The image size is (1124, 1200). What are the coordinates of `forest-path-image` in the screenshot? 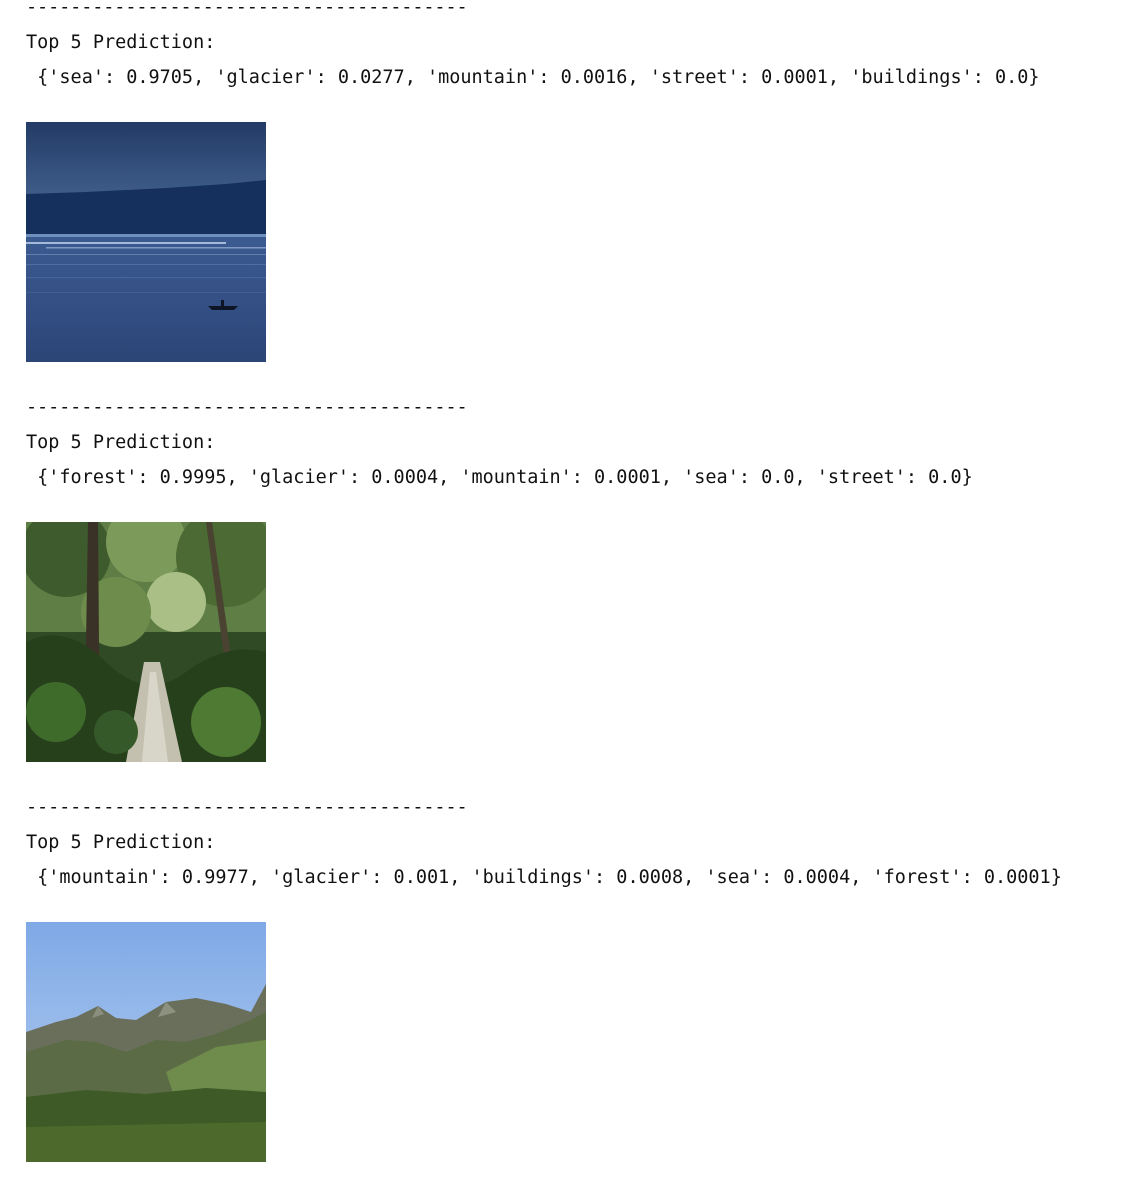 It's located at (146, 642).